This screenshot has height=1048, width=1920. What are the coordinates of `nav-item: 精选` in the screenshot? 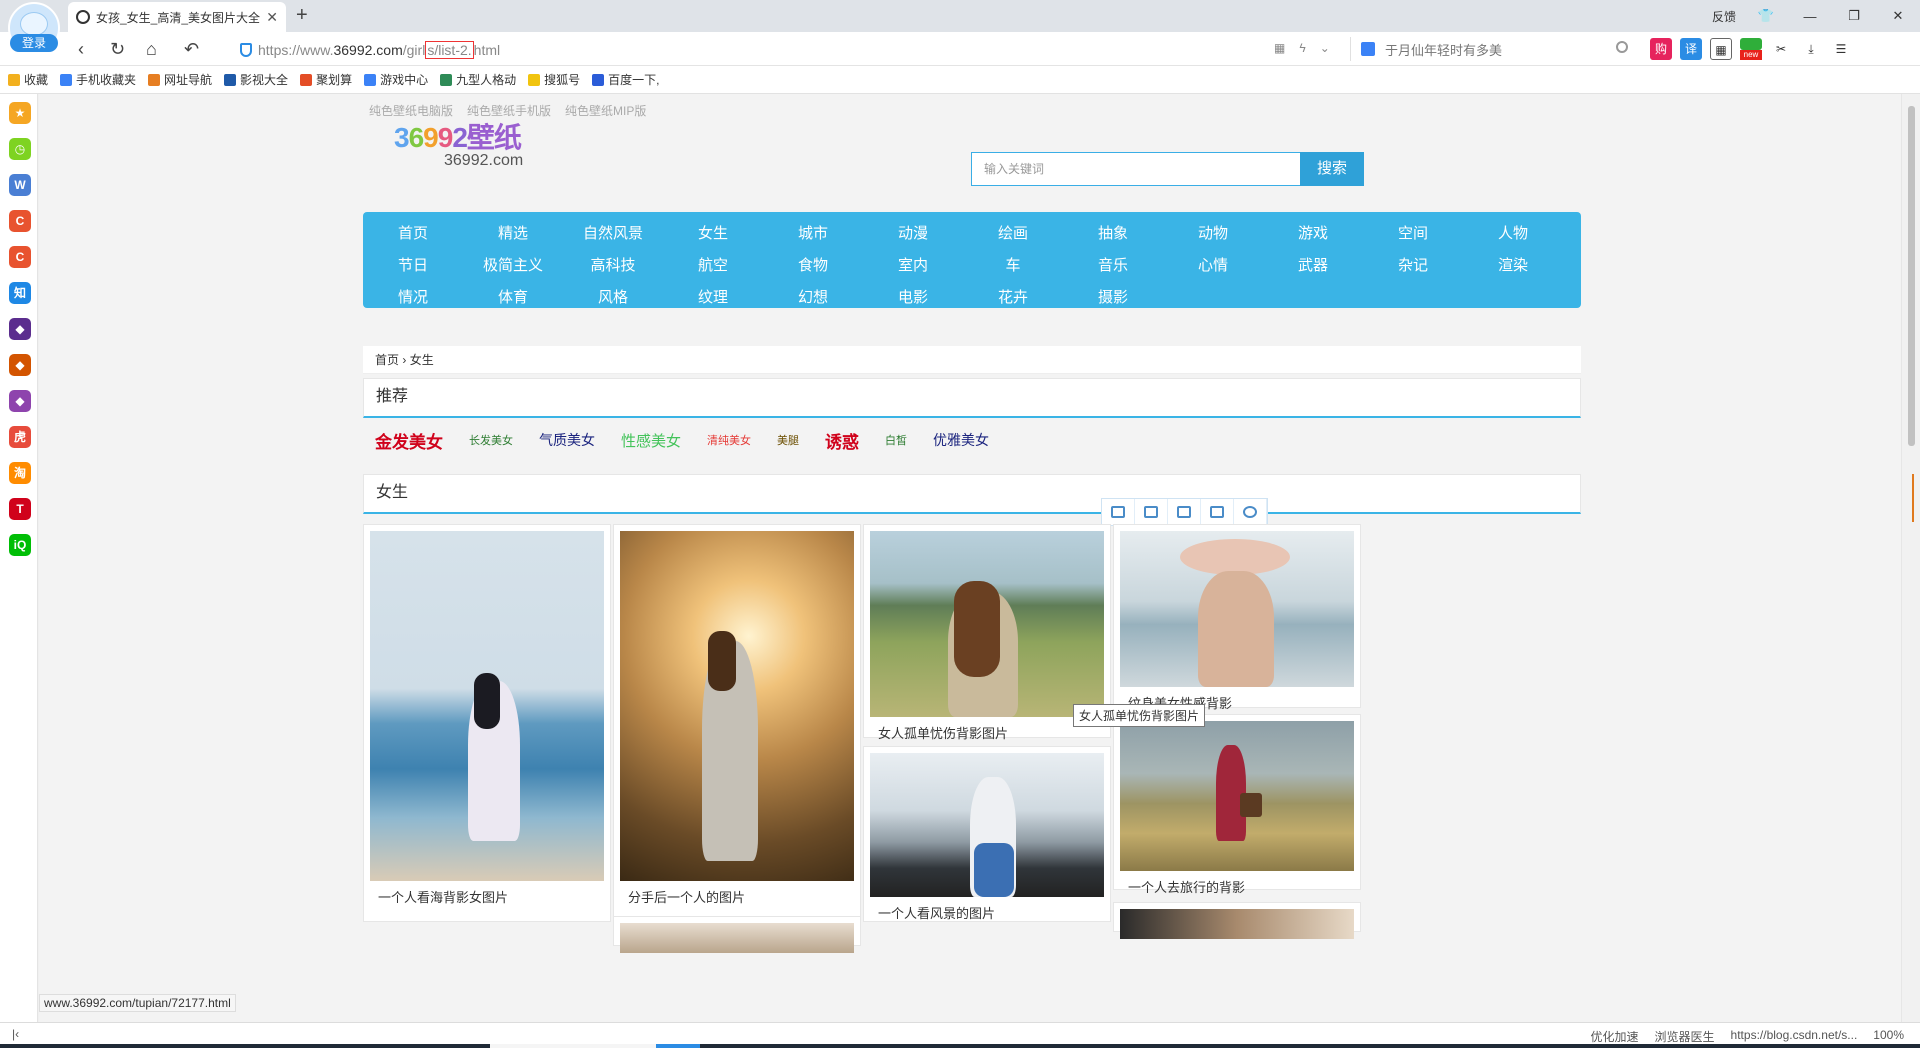 It's located at (513, 232).